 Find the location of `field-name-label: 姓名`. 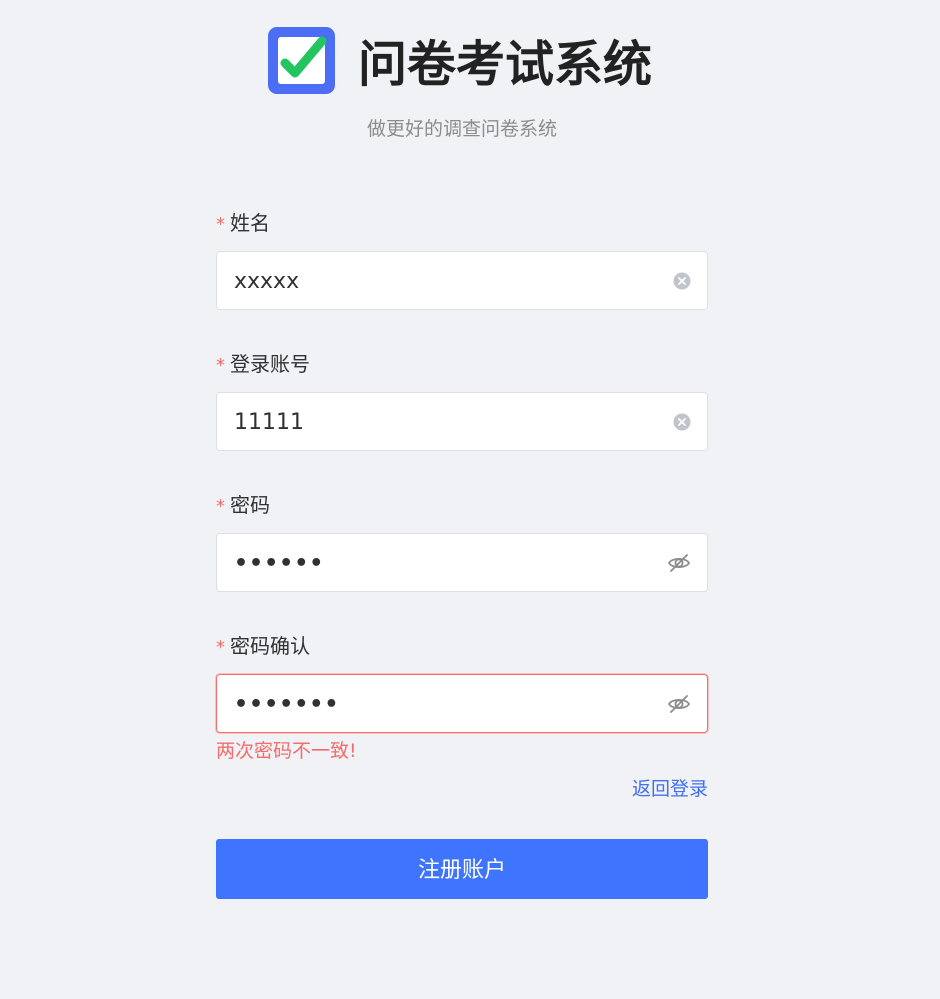

field-name-label: 姓名 is located at coordinates (250, 223).